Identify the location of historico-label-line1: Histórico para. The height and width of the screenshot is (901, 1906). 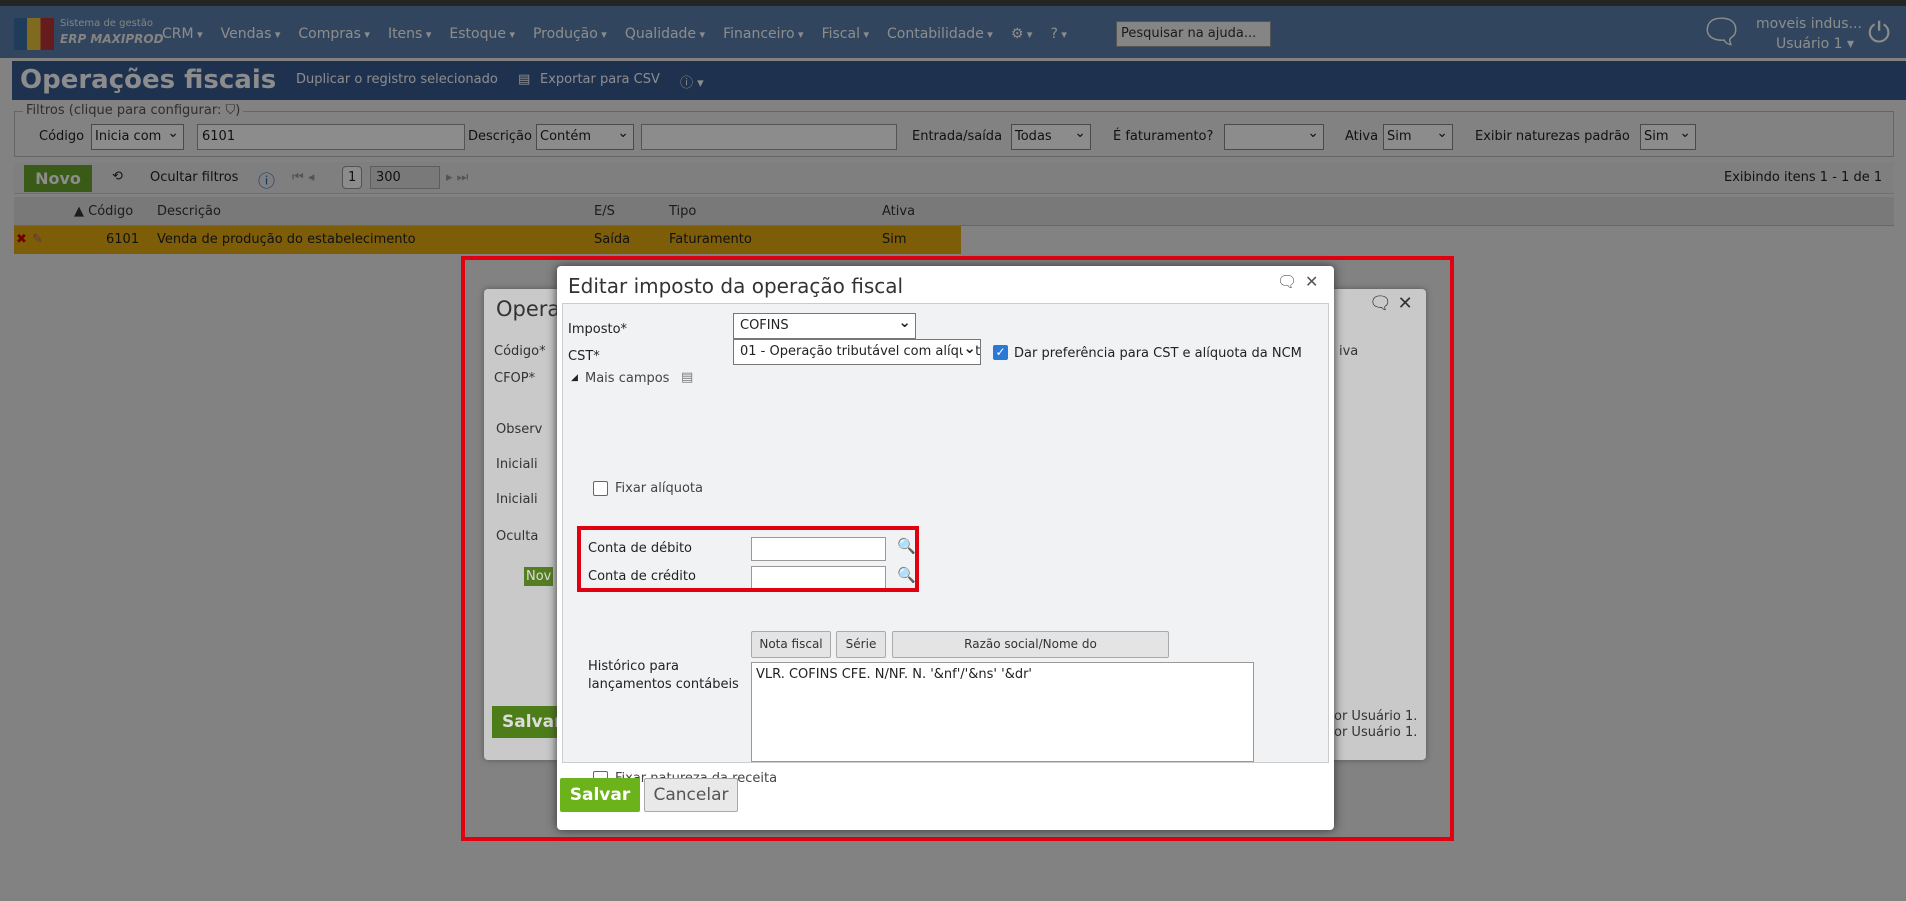
(633, 666).